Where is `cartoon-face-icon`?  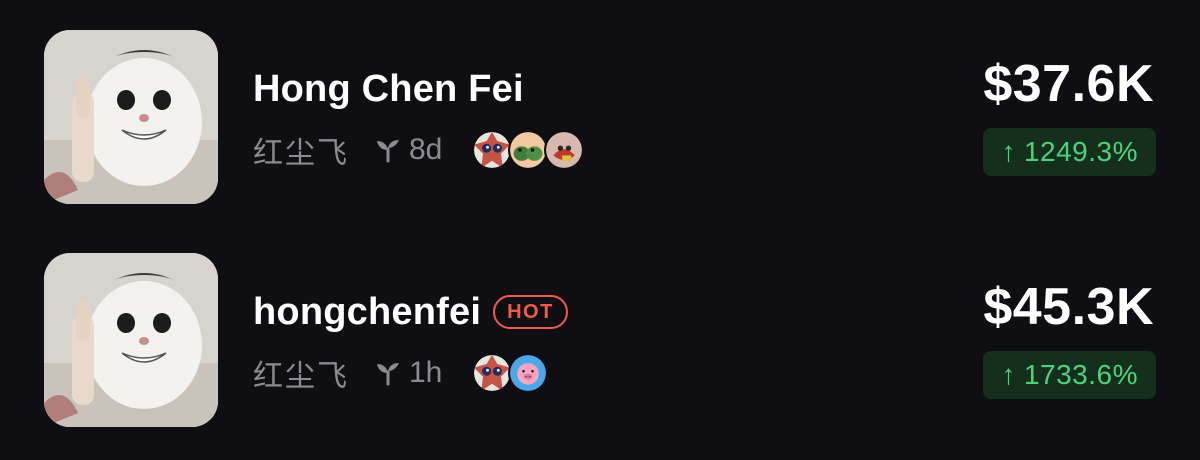 cartoon-face-icon is located at coordinates (564, 150).